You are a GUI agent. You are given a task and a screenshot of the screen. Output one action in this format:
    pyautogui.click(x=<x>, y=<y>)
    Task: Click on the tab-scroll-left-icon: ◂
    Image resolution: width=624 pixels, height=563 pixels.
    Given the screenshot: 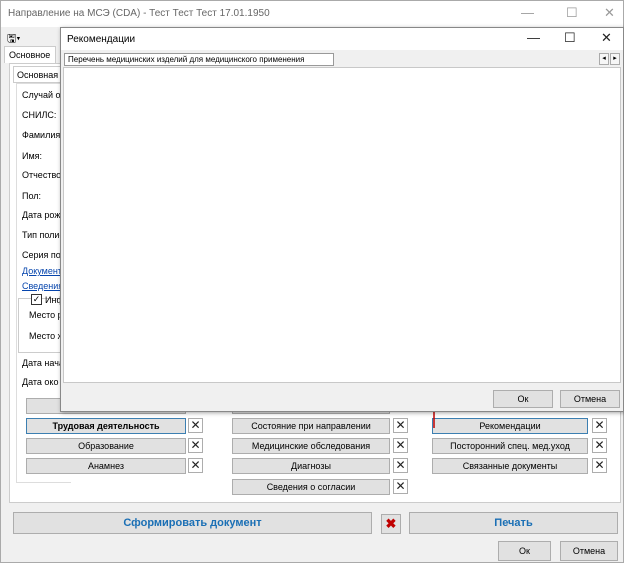 What is the action you would take?
    pyautogui.click(x=604, y=59)
    